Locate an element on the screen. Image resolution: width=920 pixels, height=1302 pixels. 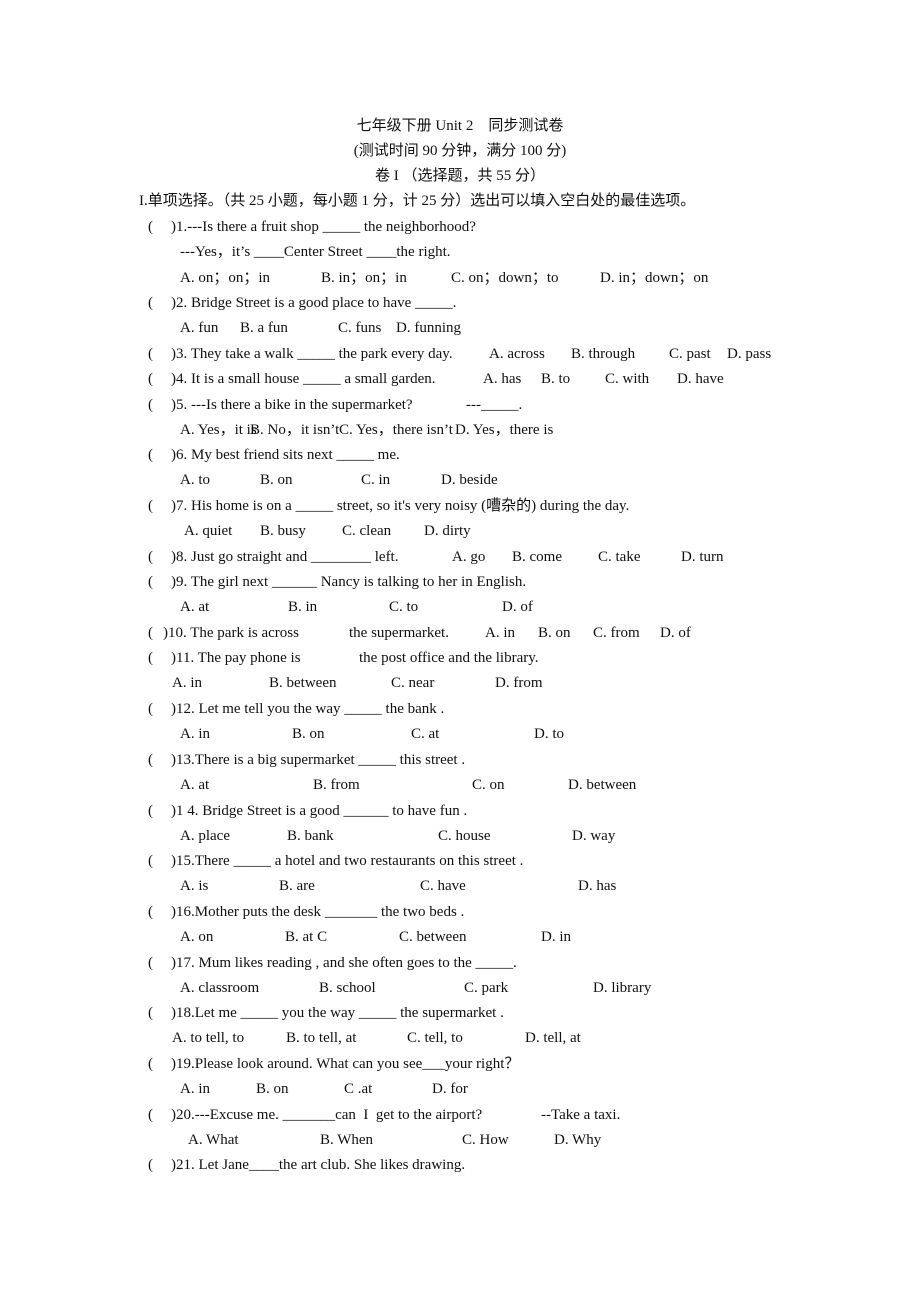
volume-heading: 卷 I （选择题，共 55 分） is located at coordinates (460, 176).